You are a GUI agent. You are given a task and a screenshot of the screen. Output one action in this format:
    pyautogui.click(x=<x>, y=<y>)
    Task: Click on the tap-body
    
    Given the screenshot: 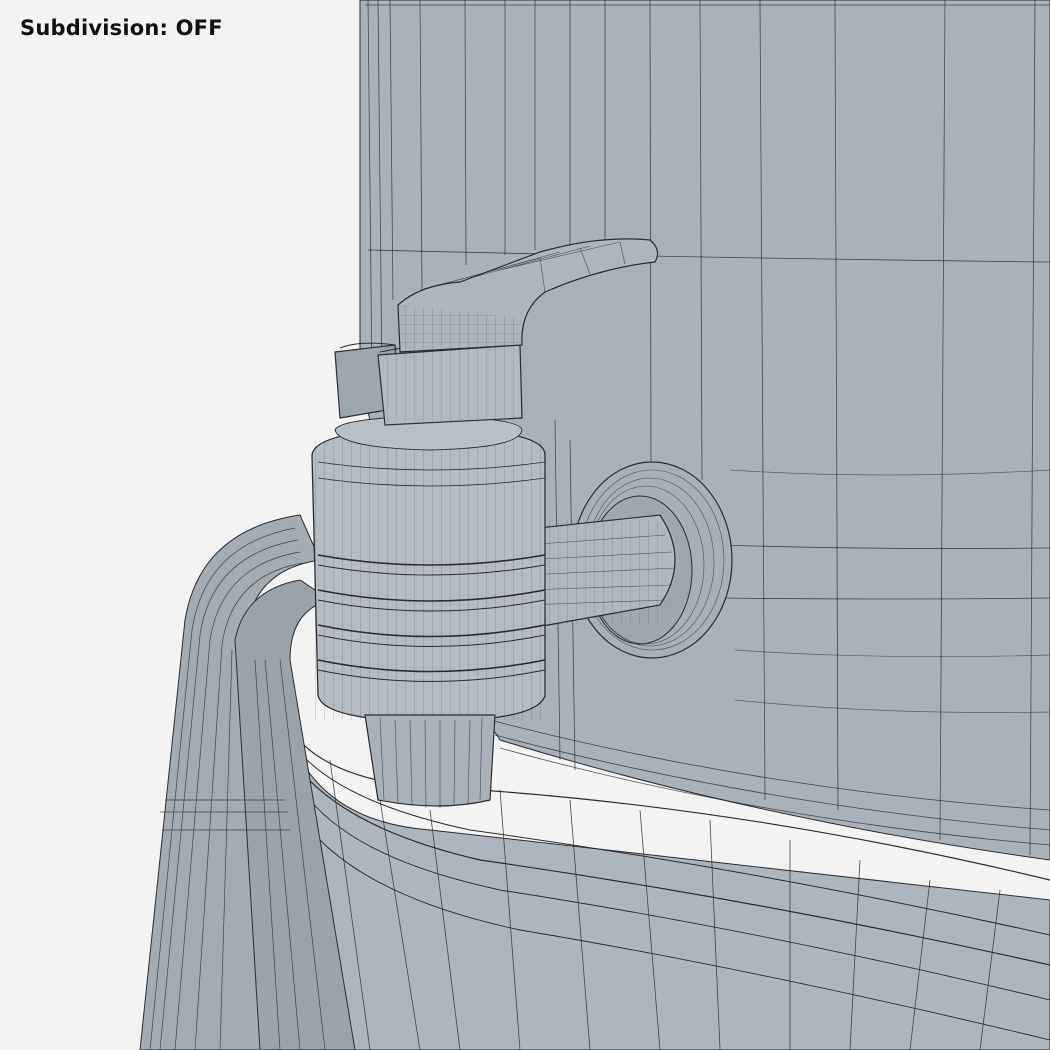 What is the action you would take?
    pyautogui.click(x=428, y=569)
    